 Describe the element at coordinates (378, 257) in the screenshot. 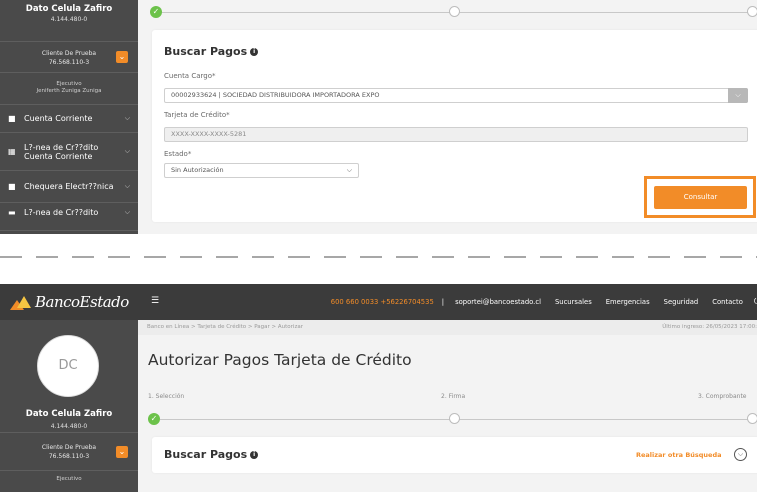

I see `dashed-separator` at that location.